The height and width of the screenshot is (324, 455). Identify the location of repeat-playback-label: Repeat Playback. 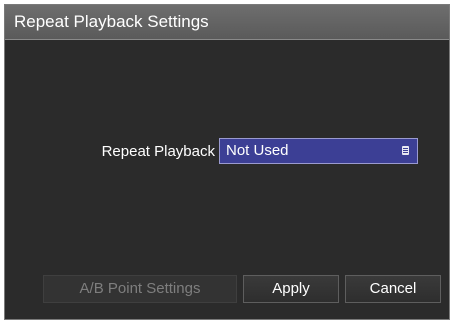
(158, 151).